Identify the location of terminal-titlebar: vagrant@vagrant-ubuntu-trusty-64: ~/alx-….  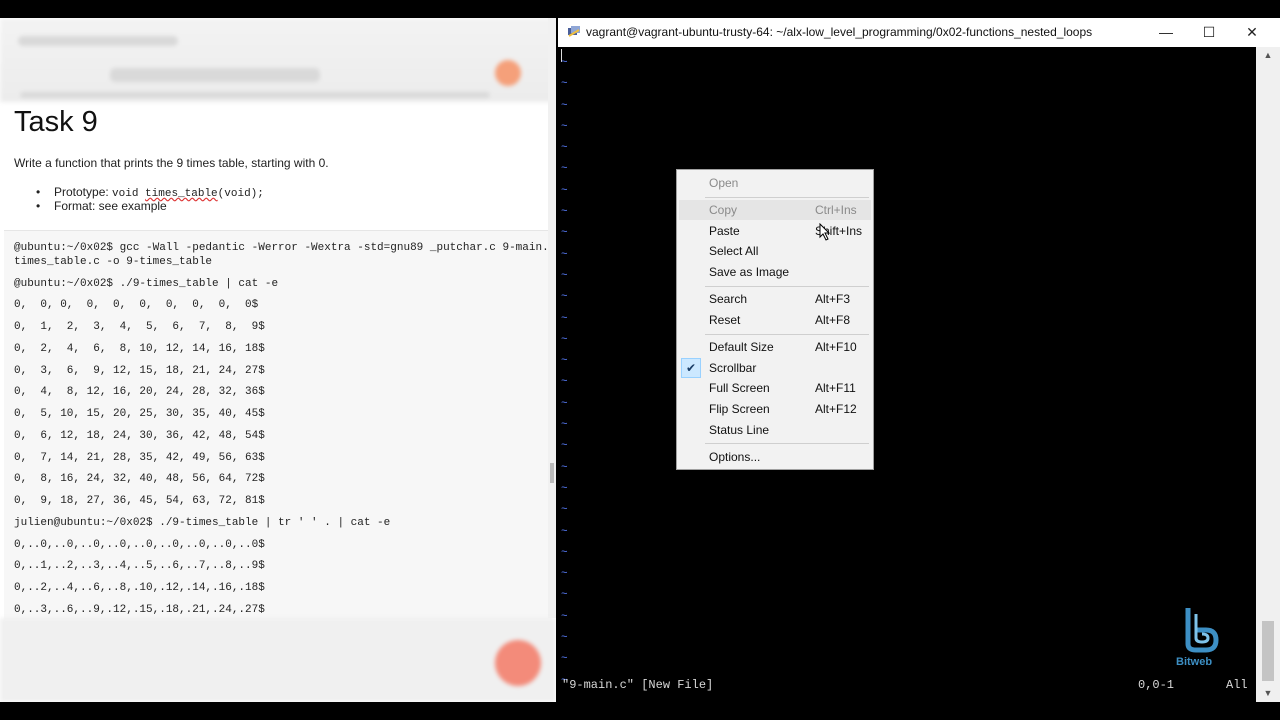
(919, 32).